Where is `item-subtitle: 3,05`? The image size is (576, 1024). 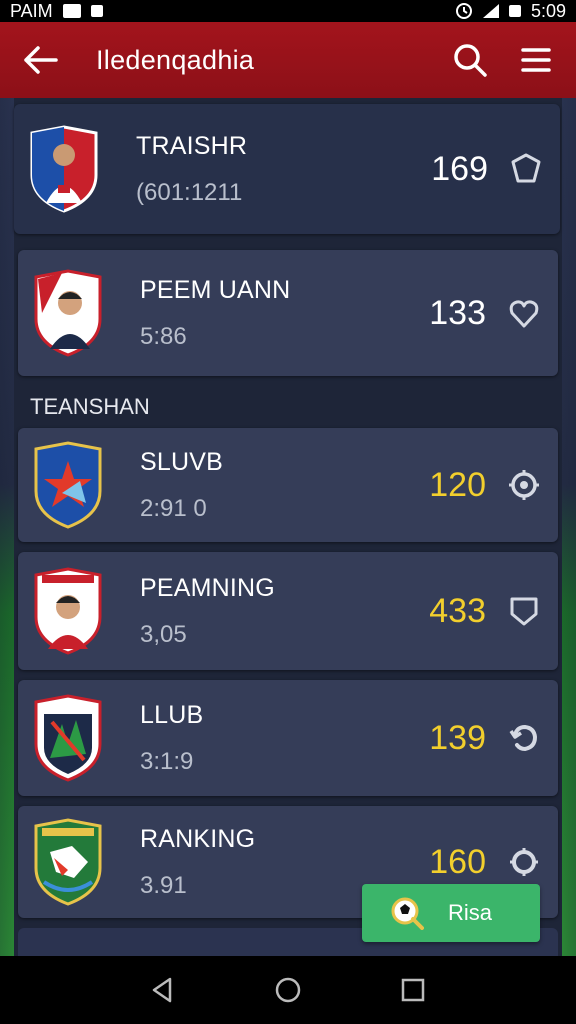
item-subtitle: 3,05 is located at coordinates (163, 634).